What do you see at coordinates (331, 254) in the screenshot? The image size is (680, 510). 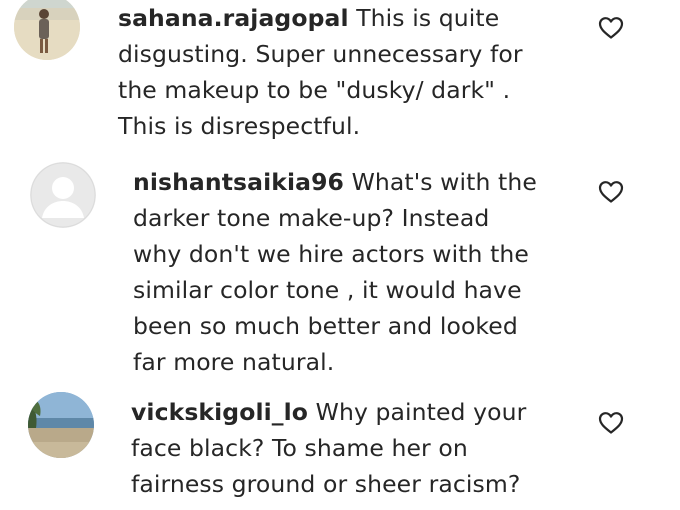 I see `comment-line: why don't we hire actors with the` at bounding box center [331, 254].